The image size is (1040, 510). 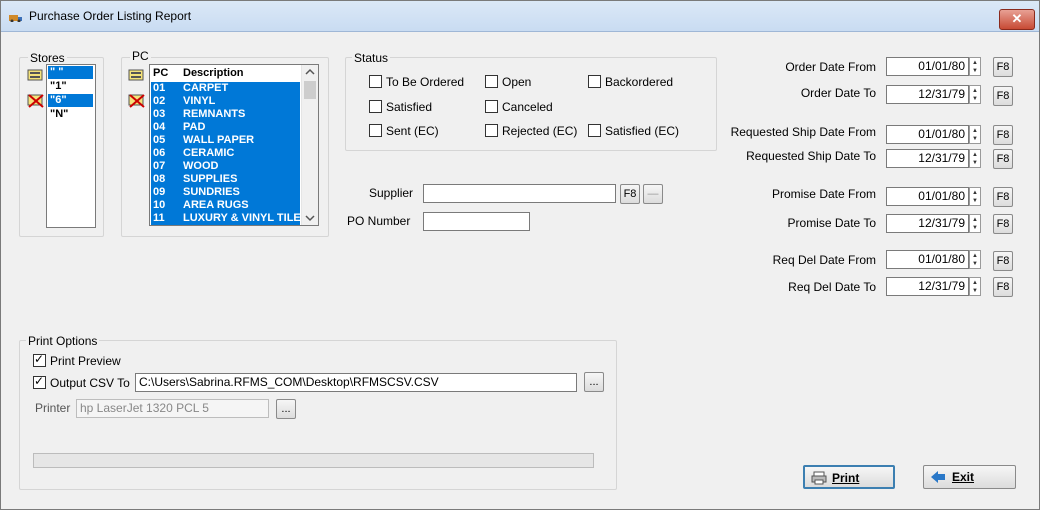 I want to click on status-label: Status, so click(x=371, y=58).